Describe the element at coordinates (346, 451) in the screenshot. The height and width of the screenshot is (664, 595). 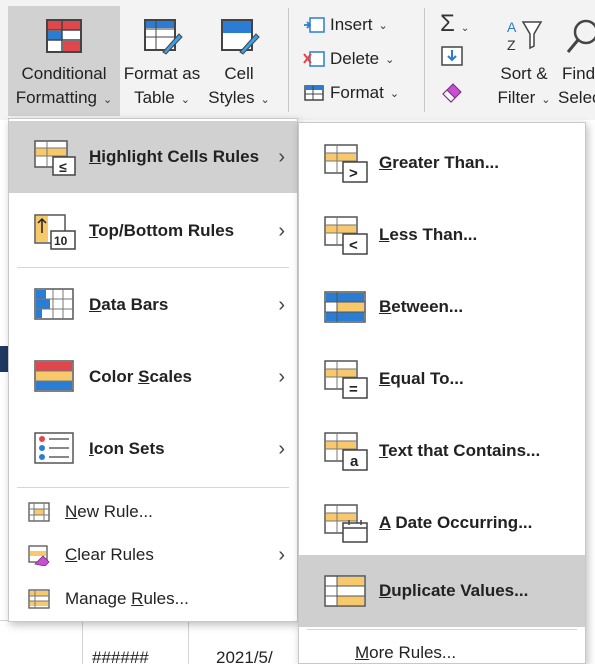
I see `text-contains-icon: a` at that location.